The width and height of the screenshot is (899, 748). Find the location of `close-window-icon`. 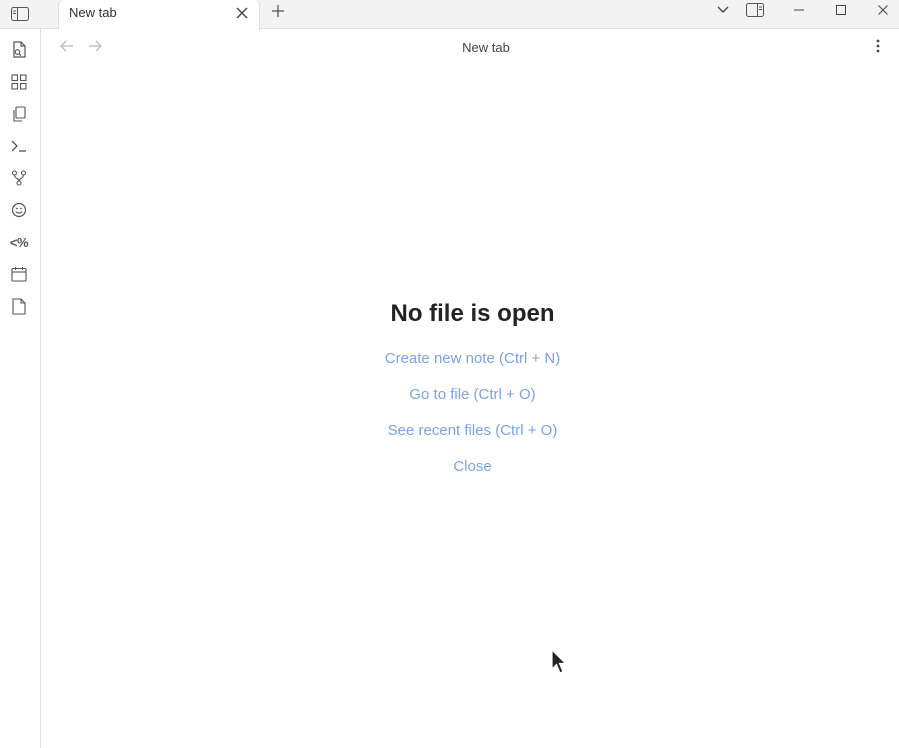

close-window-icon is located at coordinates (883, 10).